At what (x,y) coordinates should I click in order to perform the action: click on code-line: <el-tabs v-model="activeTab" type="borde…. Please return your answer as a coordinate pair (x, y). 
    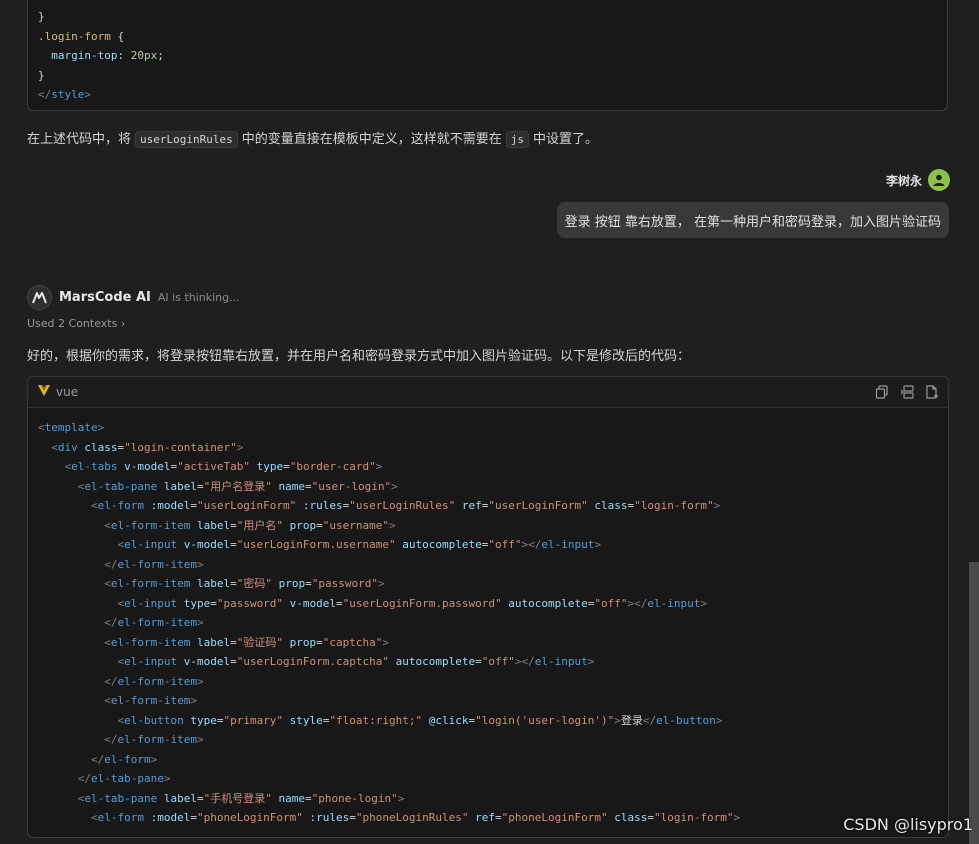
    Looking at the image, I should click on (488, 467).